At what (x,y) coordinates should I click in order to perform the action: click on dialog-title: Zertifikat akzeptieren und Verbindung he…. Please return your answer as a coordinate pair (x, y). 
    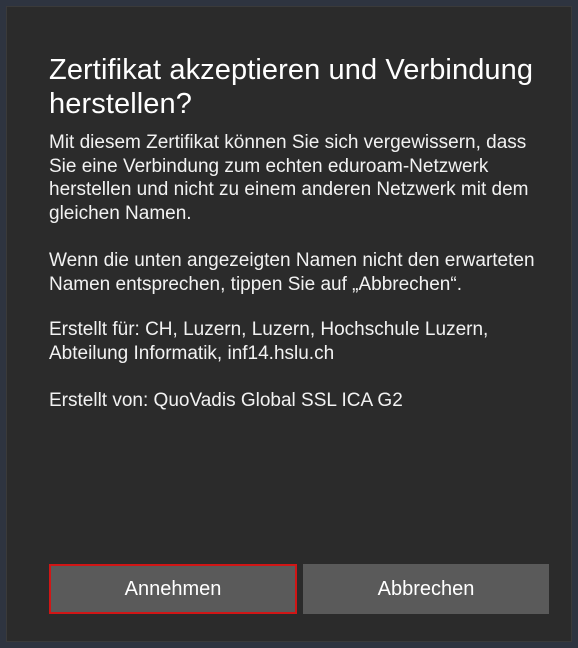
    Looking at the image, I should click on (291, 87).